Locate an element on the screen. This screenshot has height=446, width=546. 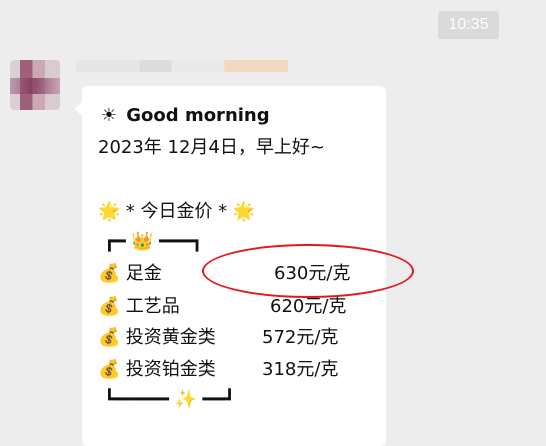
price-row-investment-platinum: 💰 投资铂金类 is located at coordinates (157, 370).